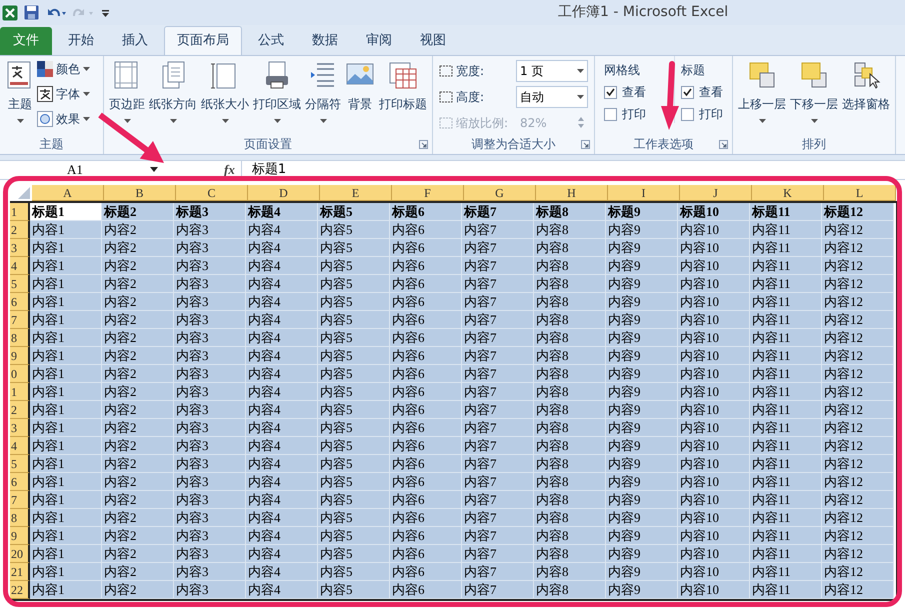  What do you see at coordinates (68, 193) in the screenshot?
I see `column-header: A` at bounding box center [68, 193].